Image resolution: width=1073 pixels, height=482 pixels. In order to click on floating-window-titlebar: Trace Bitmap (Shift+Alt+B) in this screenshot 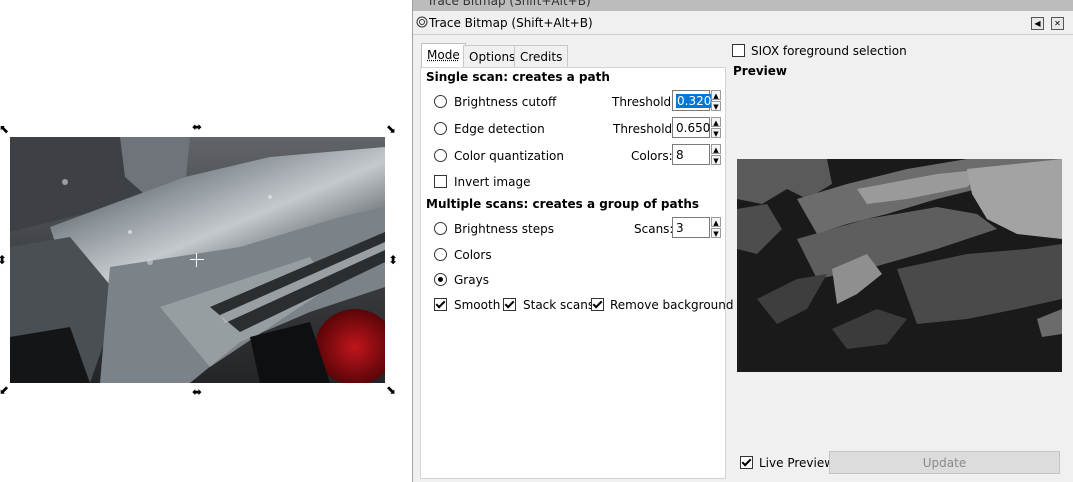, I will do `click(743, 5)`.